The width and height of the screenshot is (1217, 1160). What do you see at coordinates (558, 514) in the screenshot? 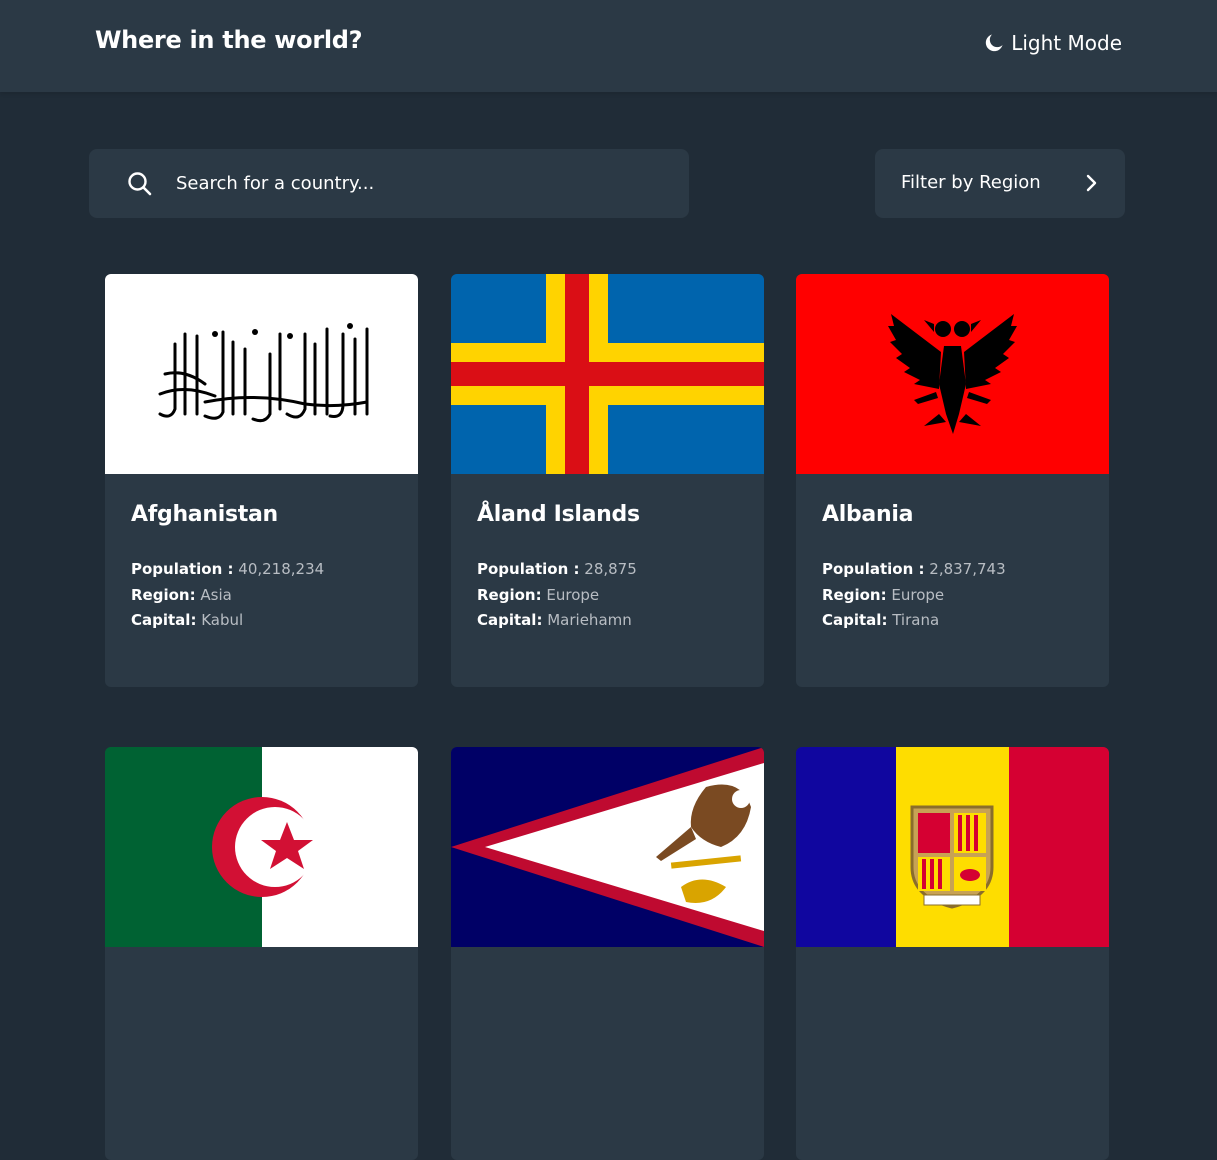
I see `country-name: Åland Islands` at bounding box center [558, 514].